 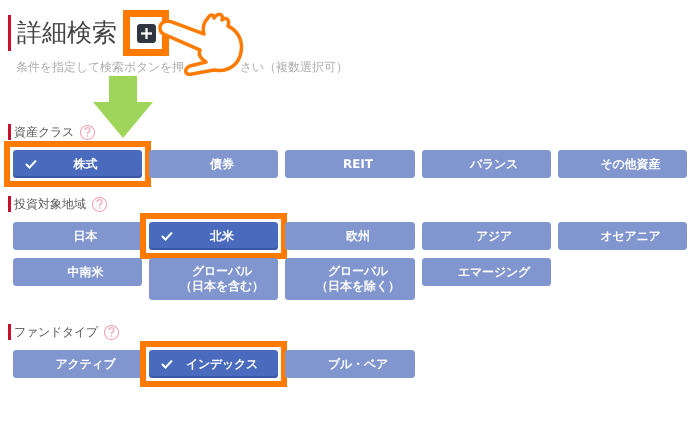 I want to click on filter-option: ブル・ベア, so click(x=350, y=364).